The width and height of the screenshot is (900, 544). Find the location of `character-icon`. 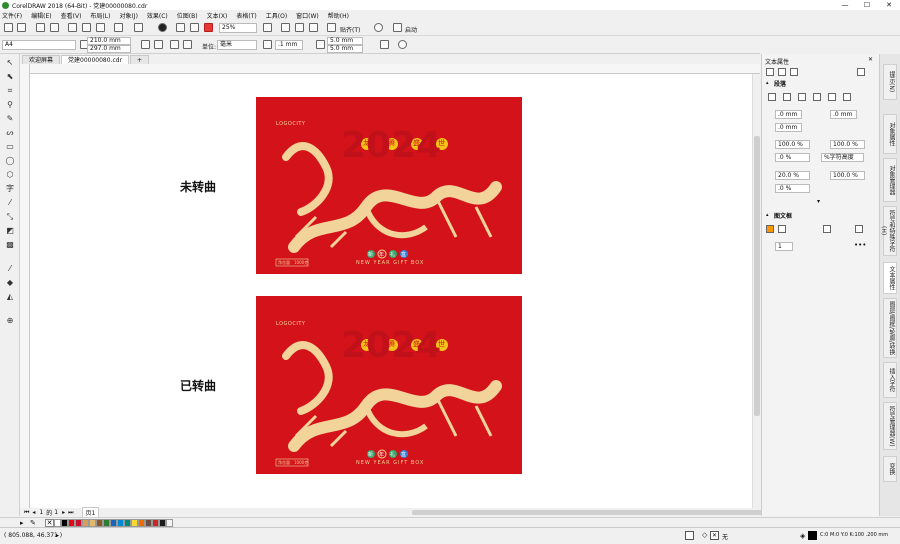

character-icon is located at coordinates (770, 72).